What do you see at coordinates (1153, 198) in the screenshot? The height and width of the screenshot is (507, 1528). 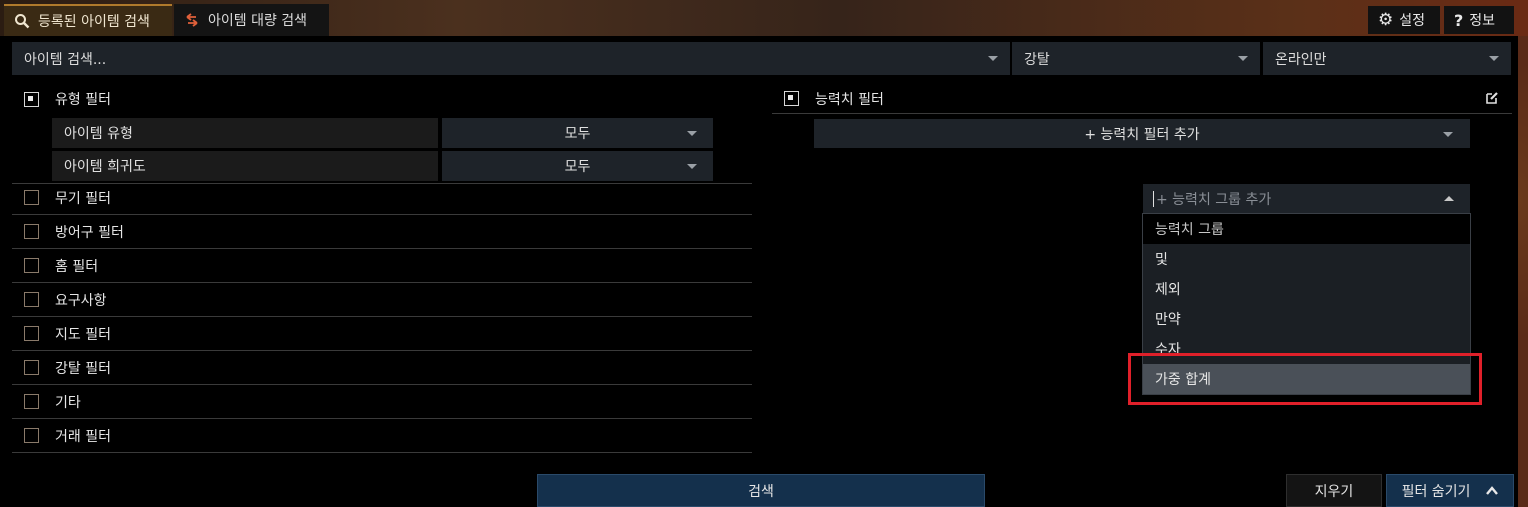 I see `text-cursor` at bounding box center [1153, 198].